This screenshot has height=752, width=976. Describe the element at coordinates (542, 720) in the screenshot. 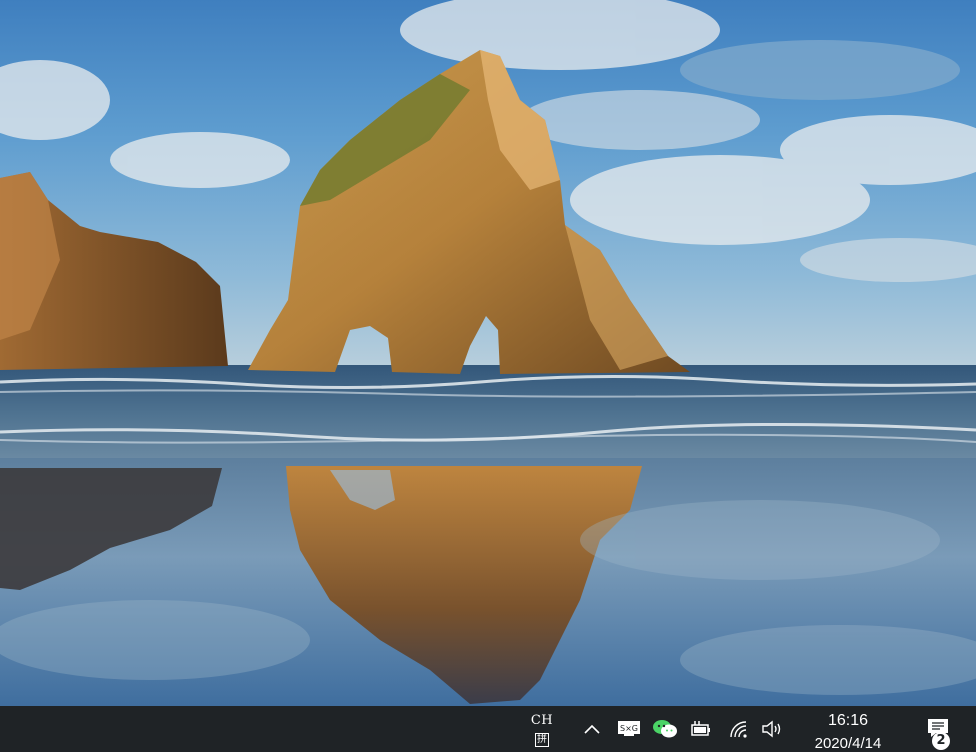

I see `ime-language-label: CH` at that location.